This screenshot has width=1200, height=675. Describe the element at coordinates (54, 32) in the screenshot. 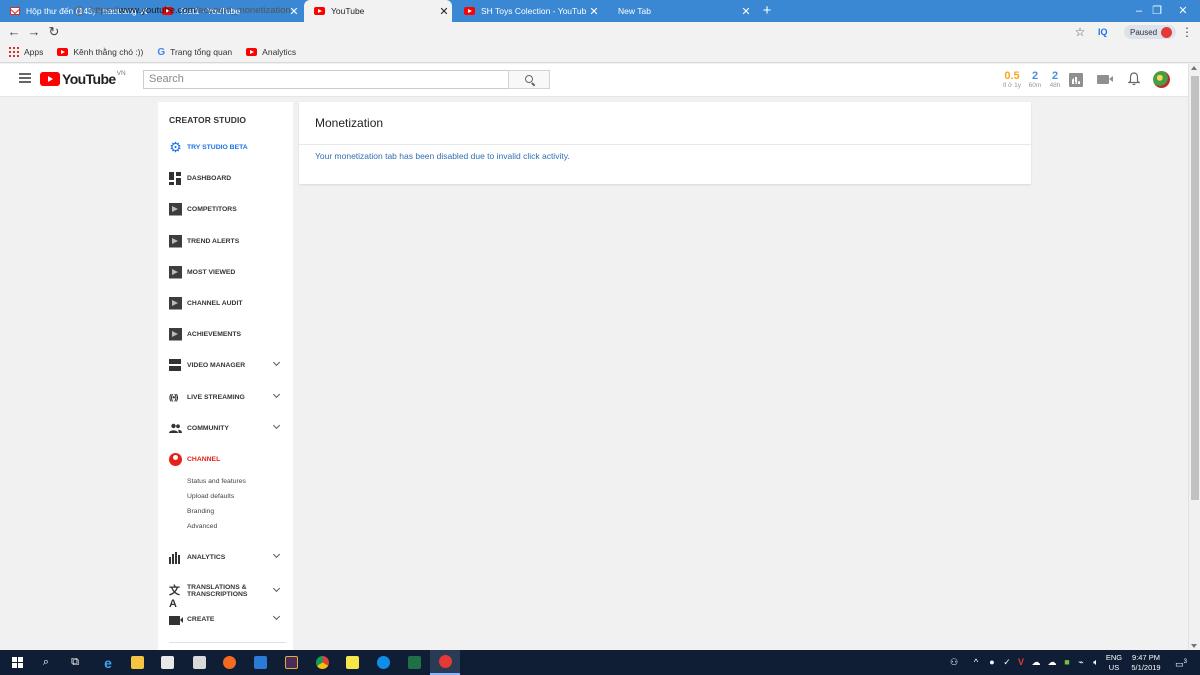

I see `reload-button: ↻` at that location.